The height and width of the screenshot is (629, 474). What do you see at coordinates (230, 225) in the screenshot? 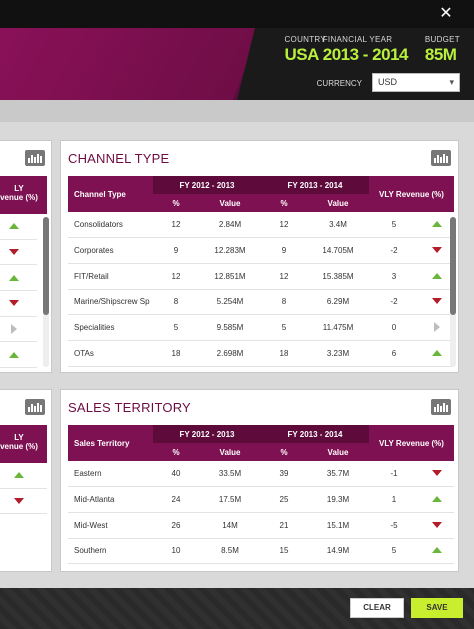
I see `cell-v1: 2.84M` at bounding box center [230, 225].